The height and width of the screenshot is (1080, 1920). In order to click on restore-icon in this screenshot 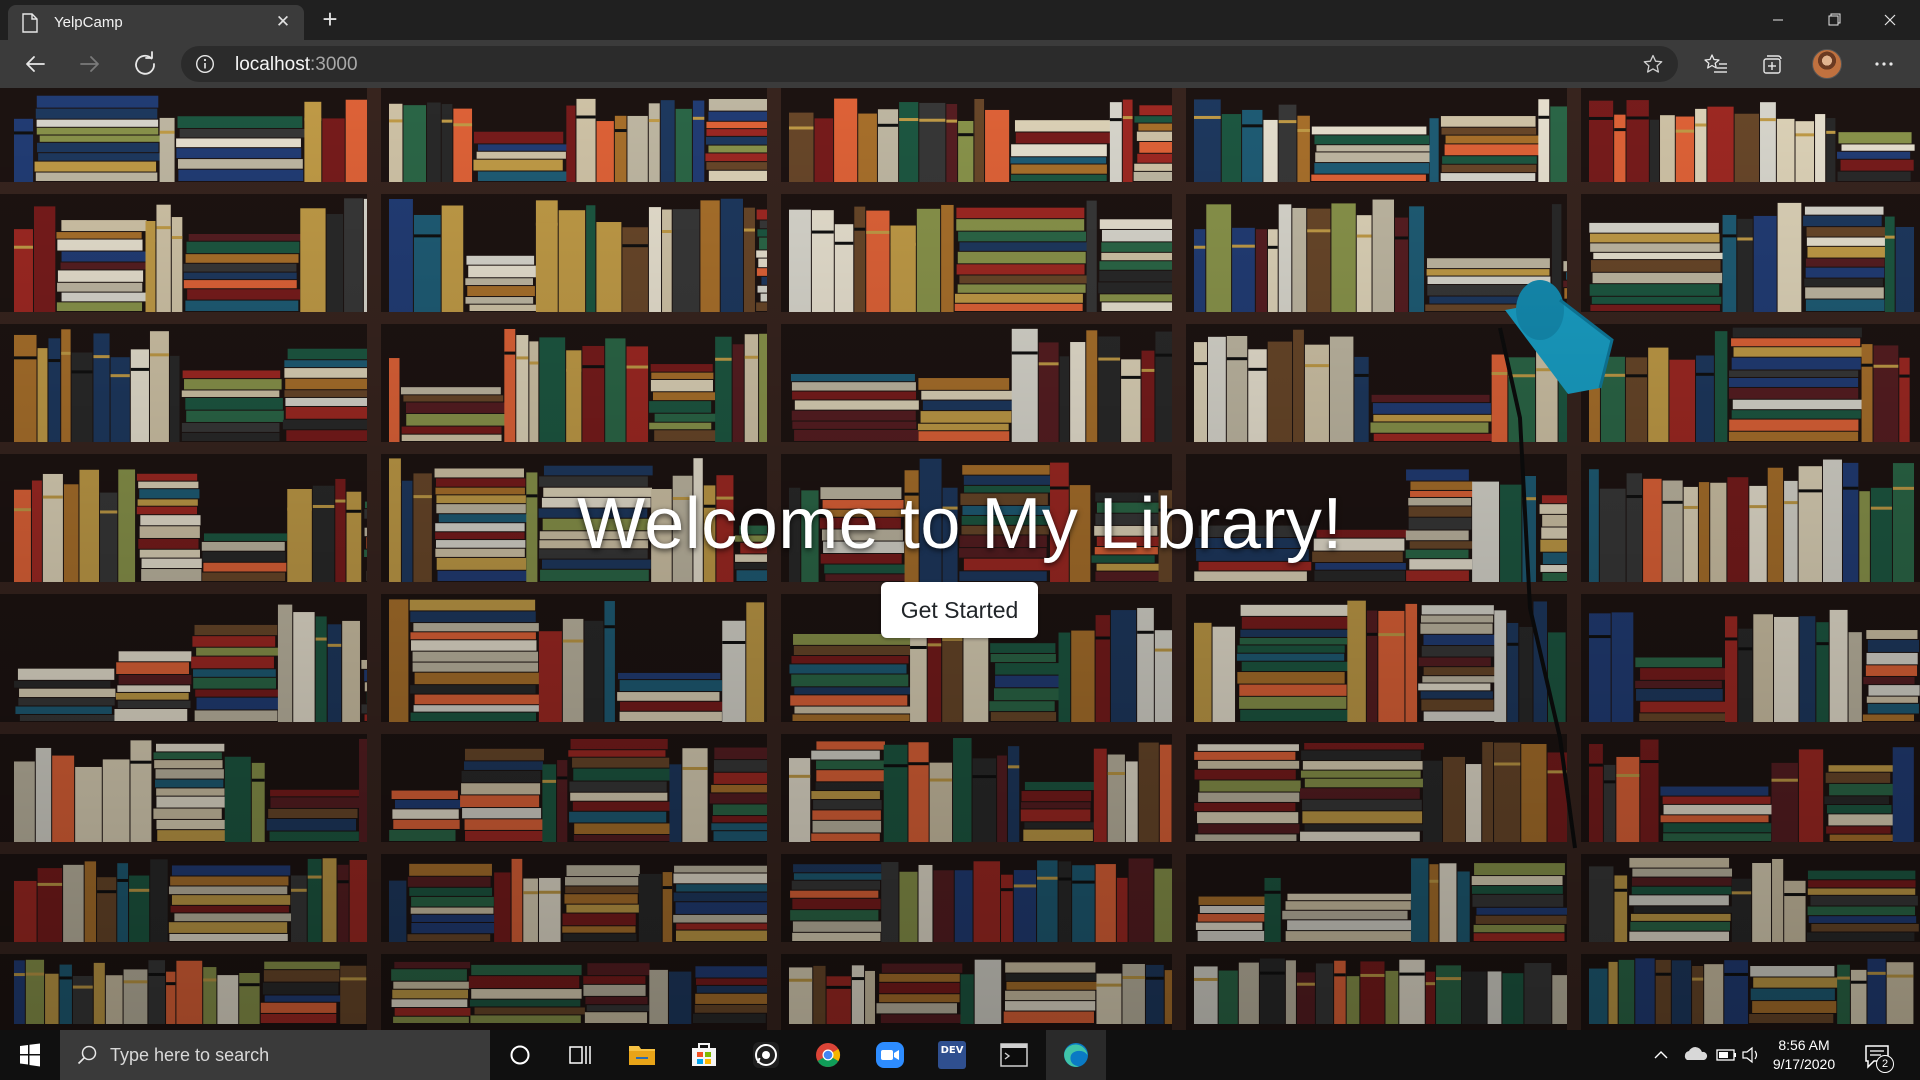, I will do `click(1834, 20)`.